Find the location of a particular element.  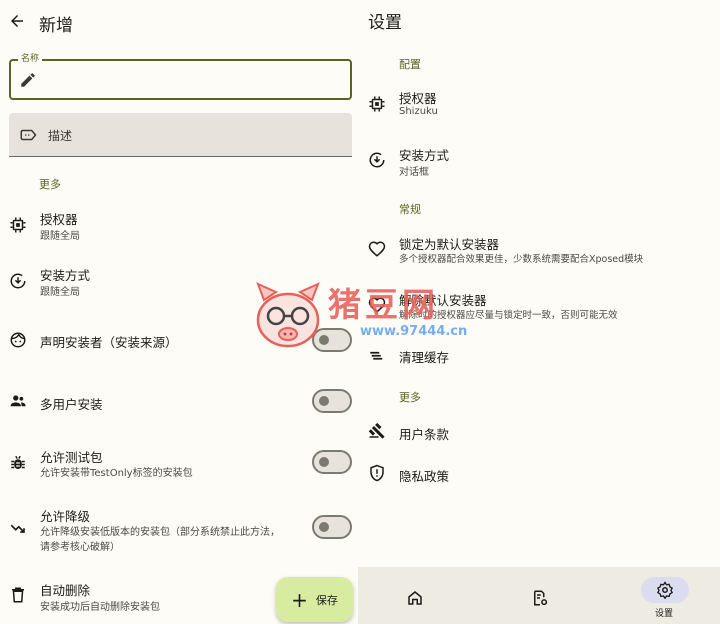

settings-icon is located at coordinates (665, 590).